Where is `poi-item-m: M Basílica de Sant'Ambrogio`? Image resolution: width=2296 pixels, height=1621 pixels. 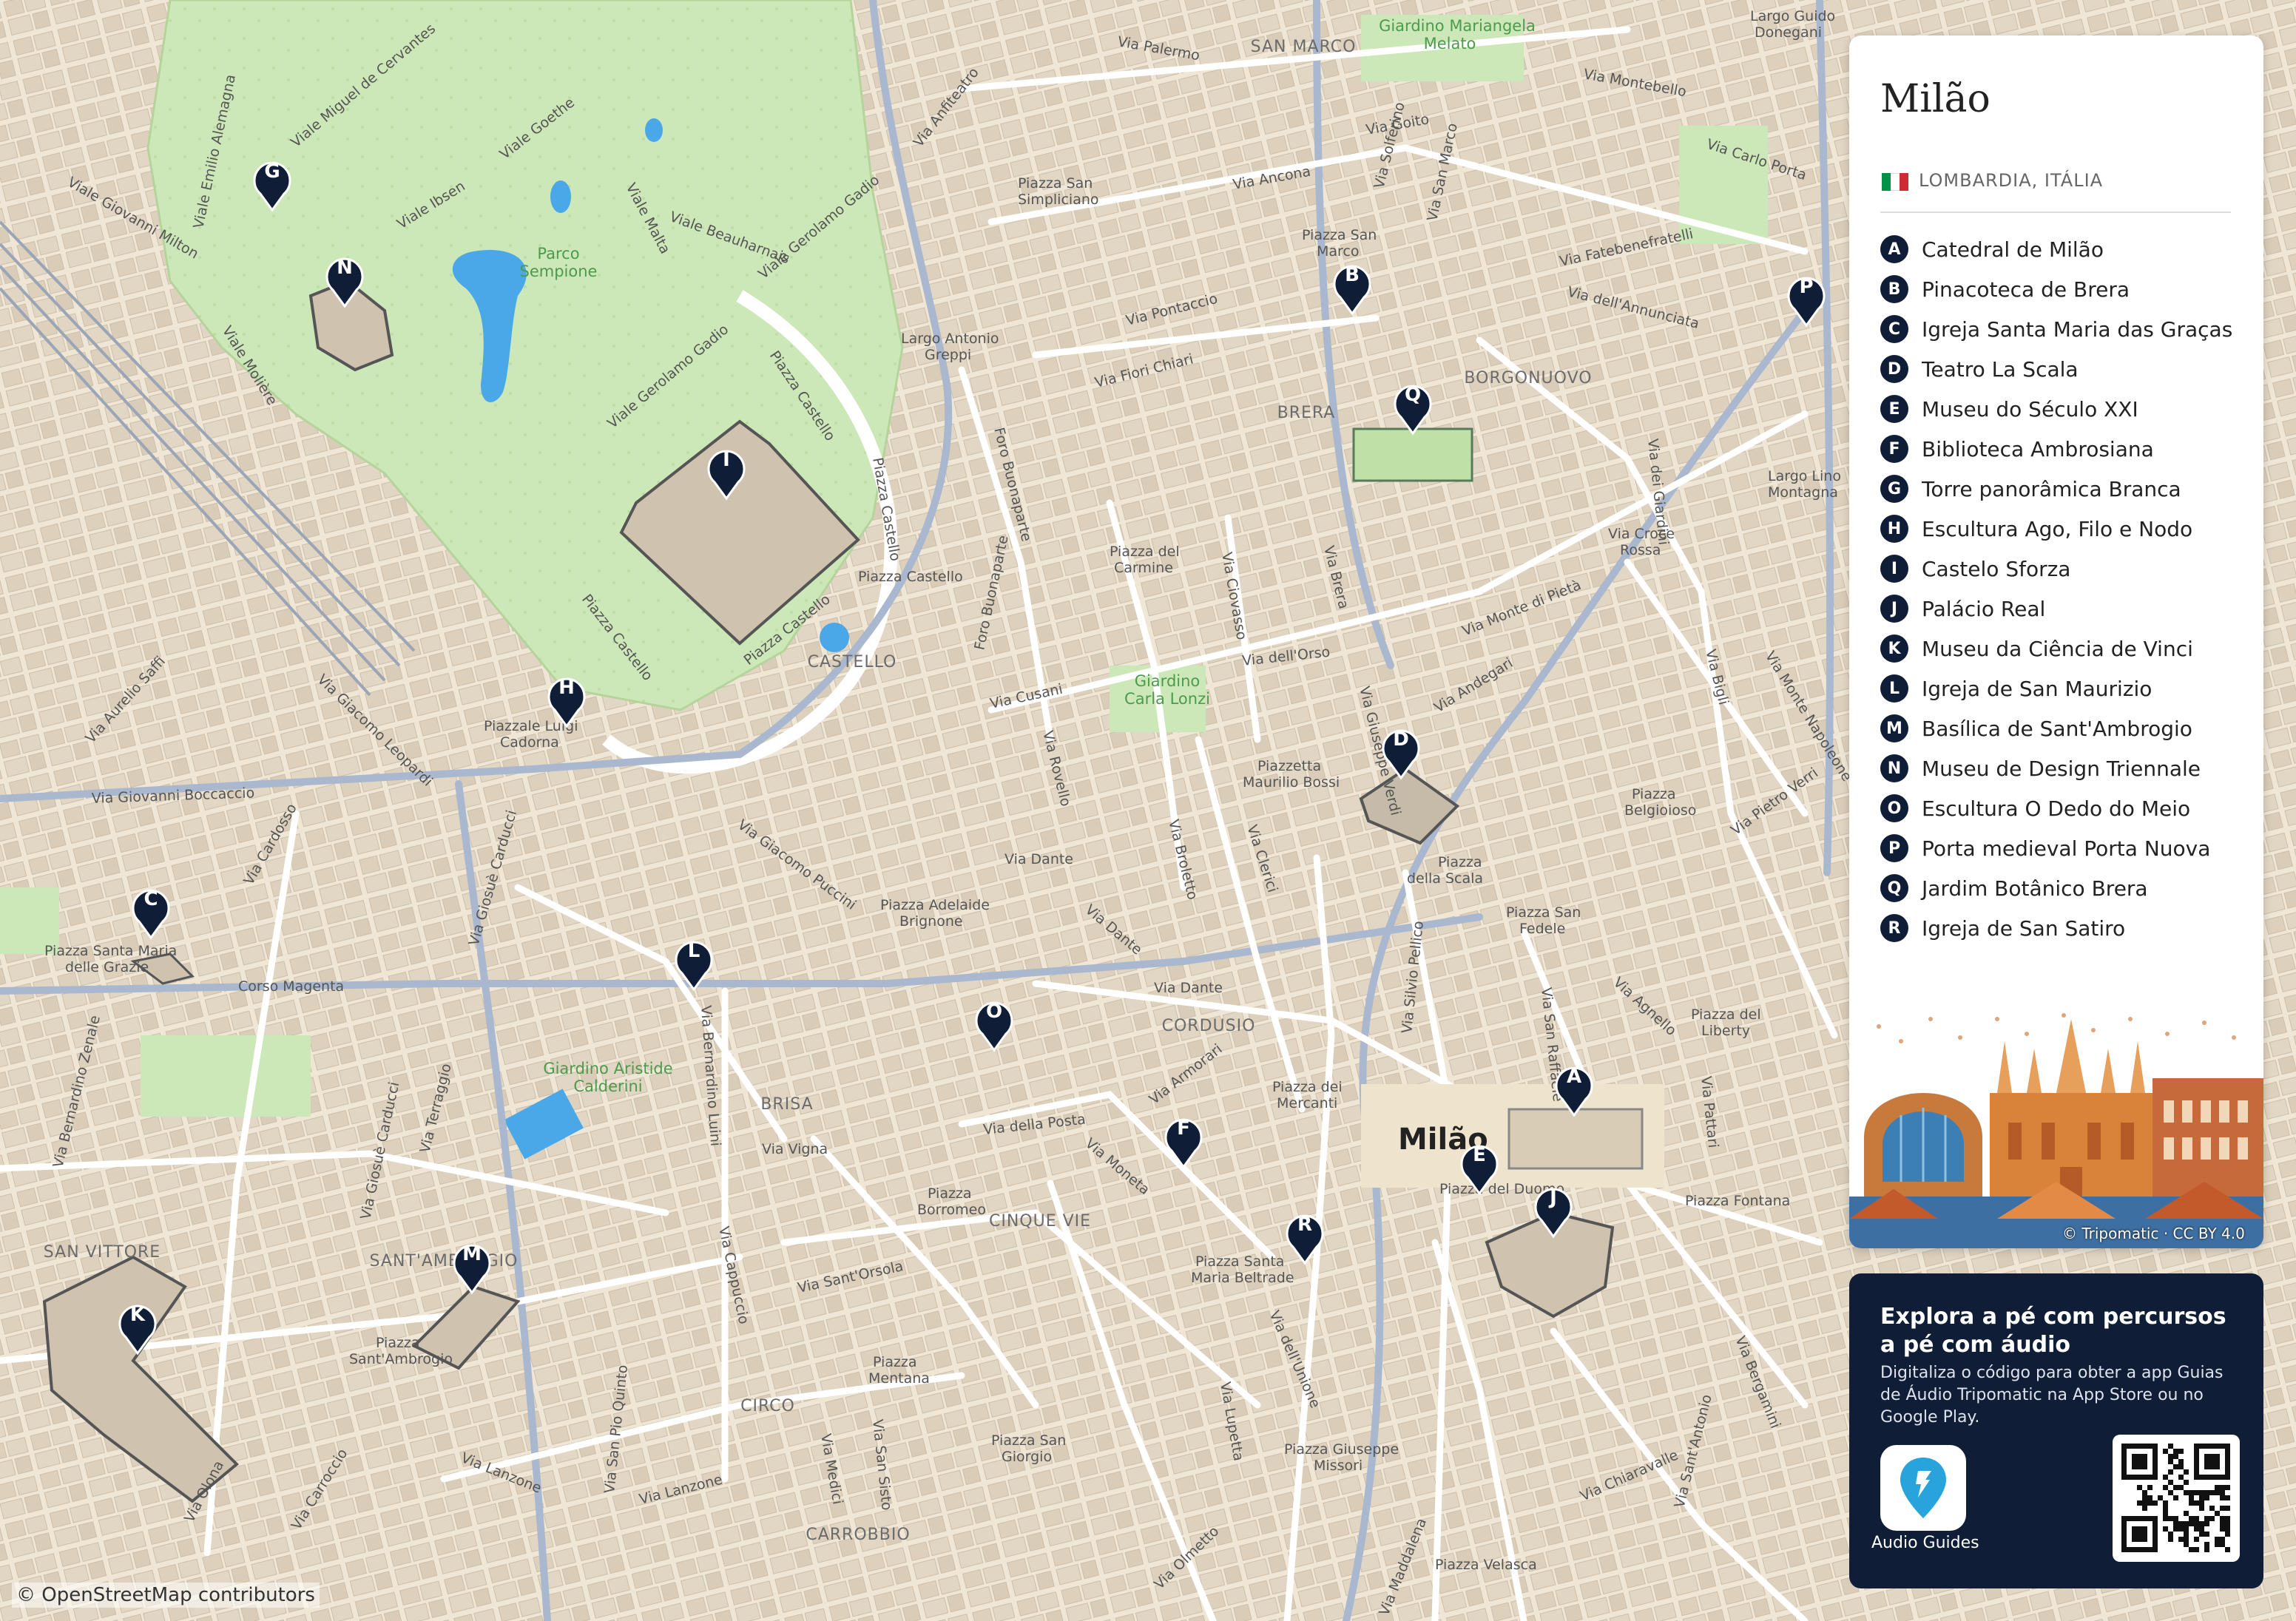
poi-item-m: M Basílica de Sant'Ambrogio is located at coordinates (2056, 728).